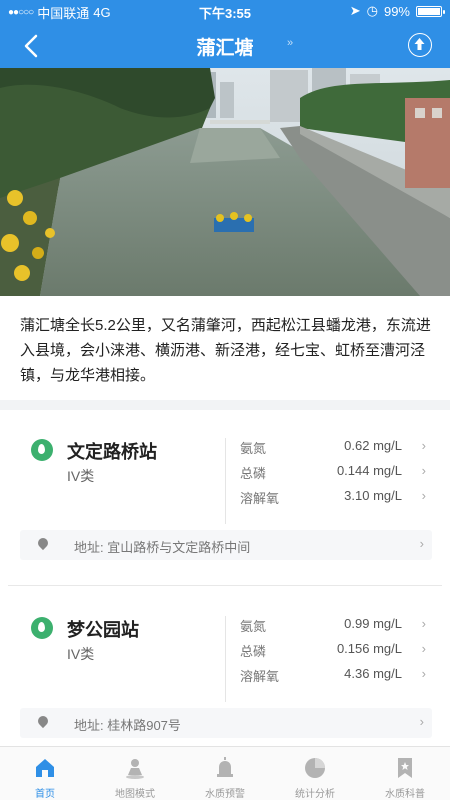 This screenshot has height=800, width=450. I want to click on card-divider, so click(225, 585).